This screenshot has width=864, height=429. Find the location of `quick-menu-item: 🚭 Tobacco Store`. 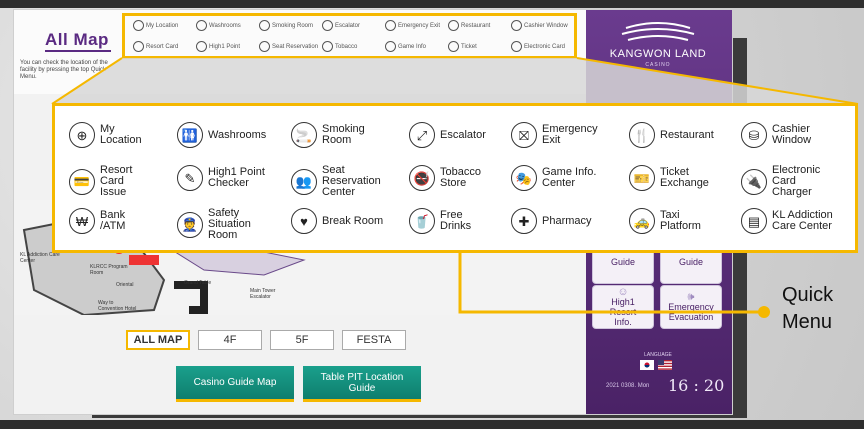

quick-menu-item: 🚭 Tobacco Store is located at coordinates (445, 178).